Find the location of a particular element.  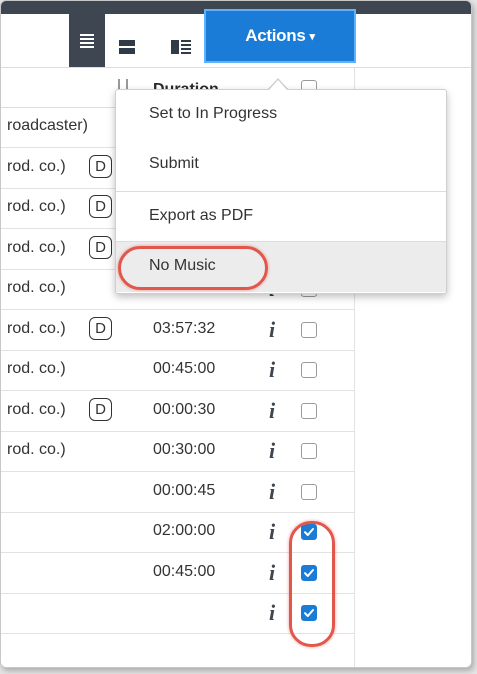

list-view-icon is located at coordinates (87, 40).